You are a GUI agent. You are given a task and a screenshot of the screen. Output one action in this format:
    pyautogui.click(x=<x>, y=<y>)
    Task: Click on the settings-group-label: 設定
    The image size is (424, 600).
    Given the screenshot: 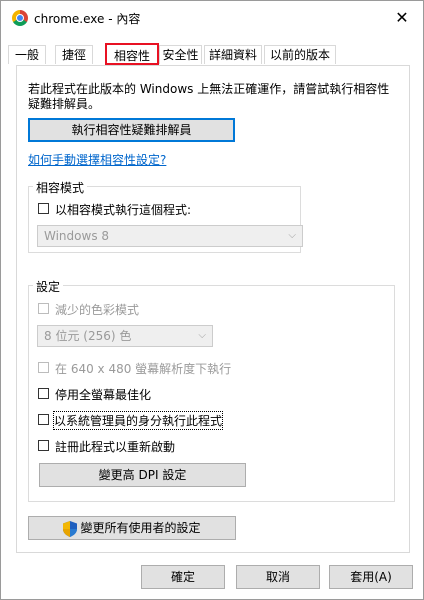 What is the action you would take?
    pyautogui.click(x=48, y=286)
    